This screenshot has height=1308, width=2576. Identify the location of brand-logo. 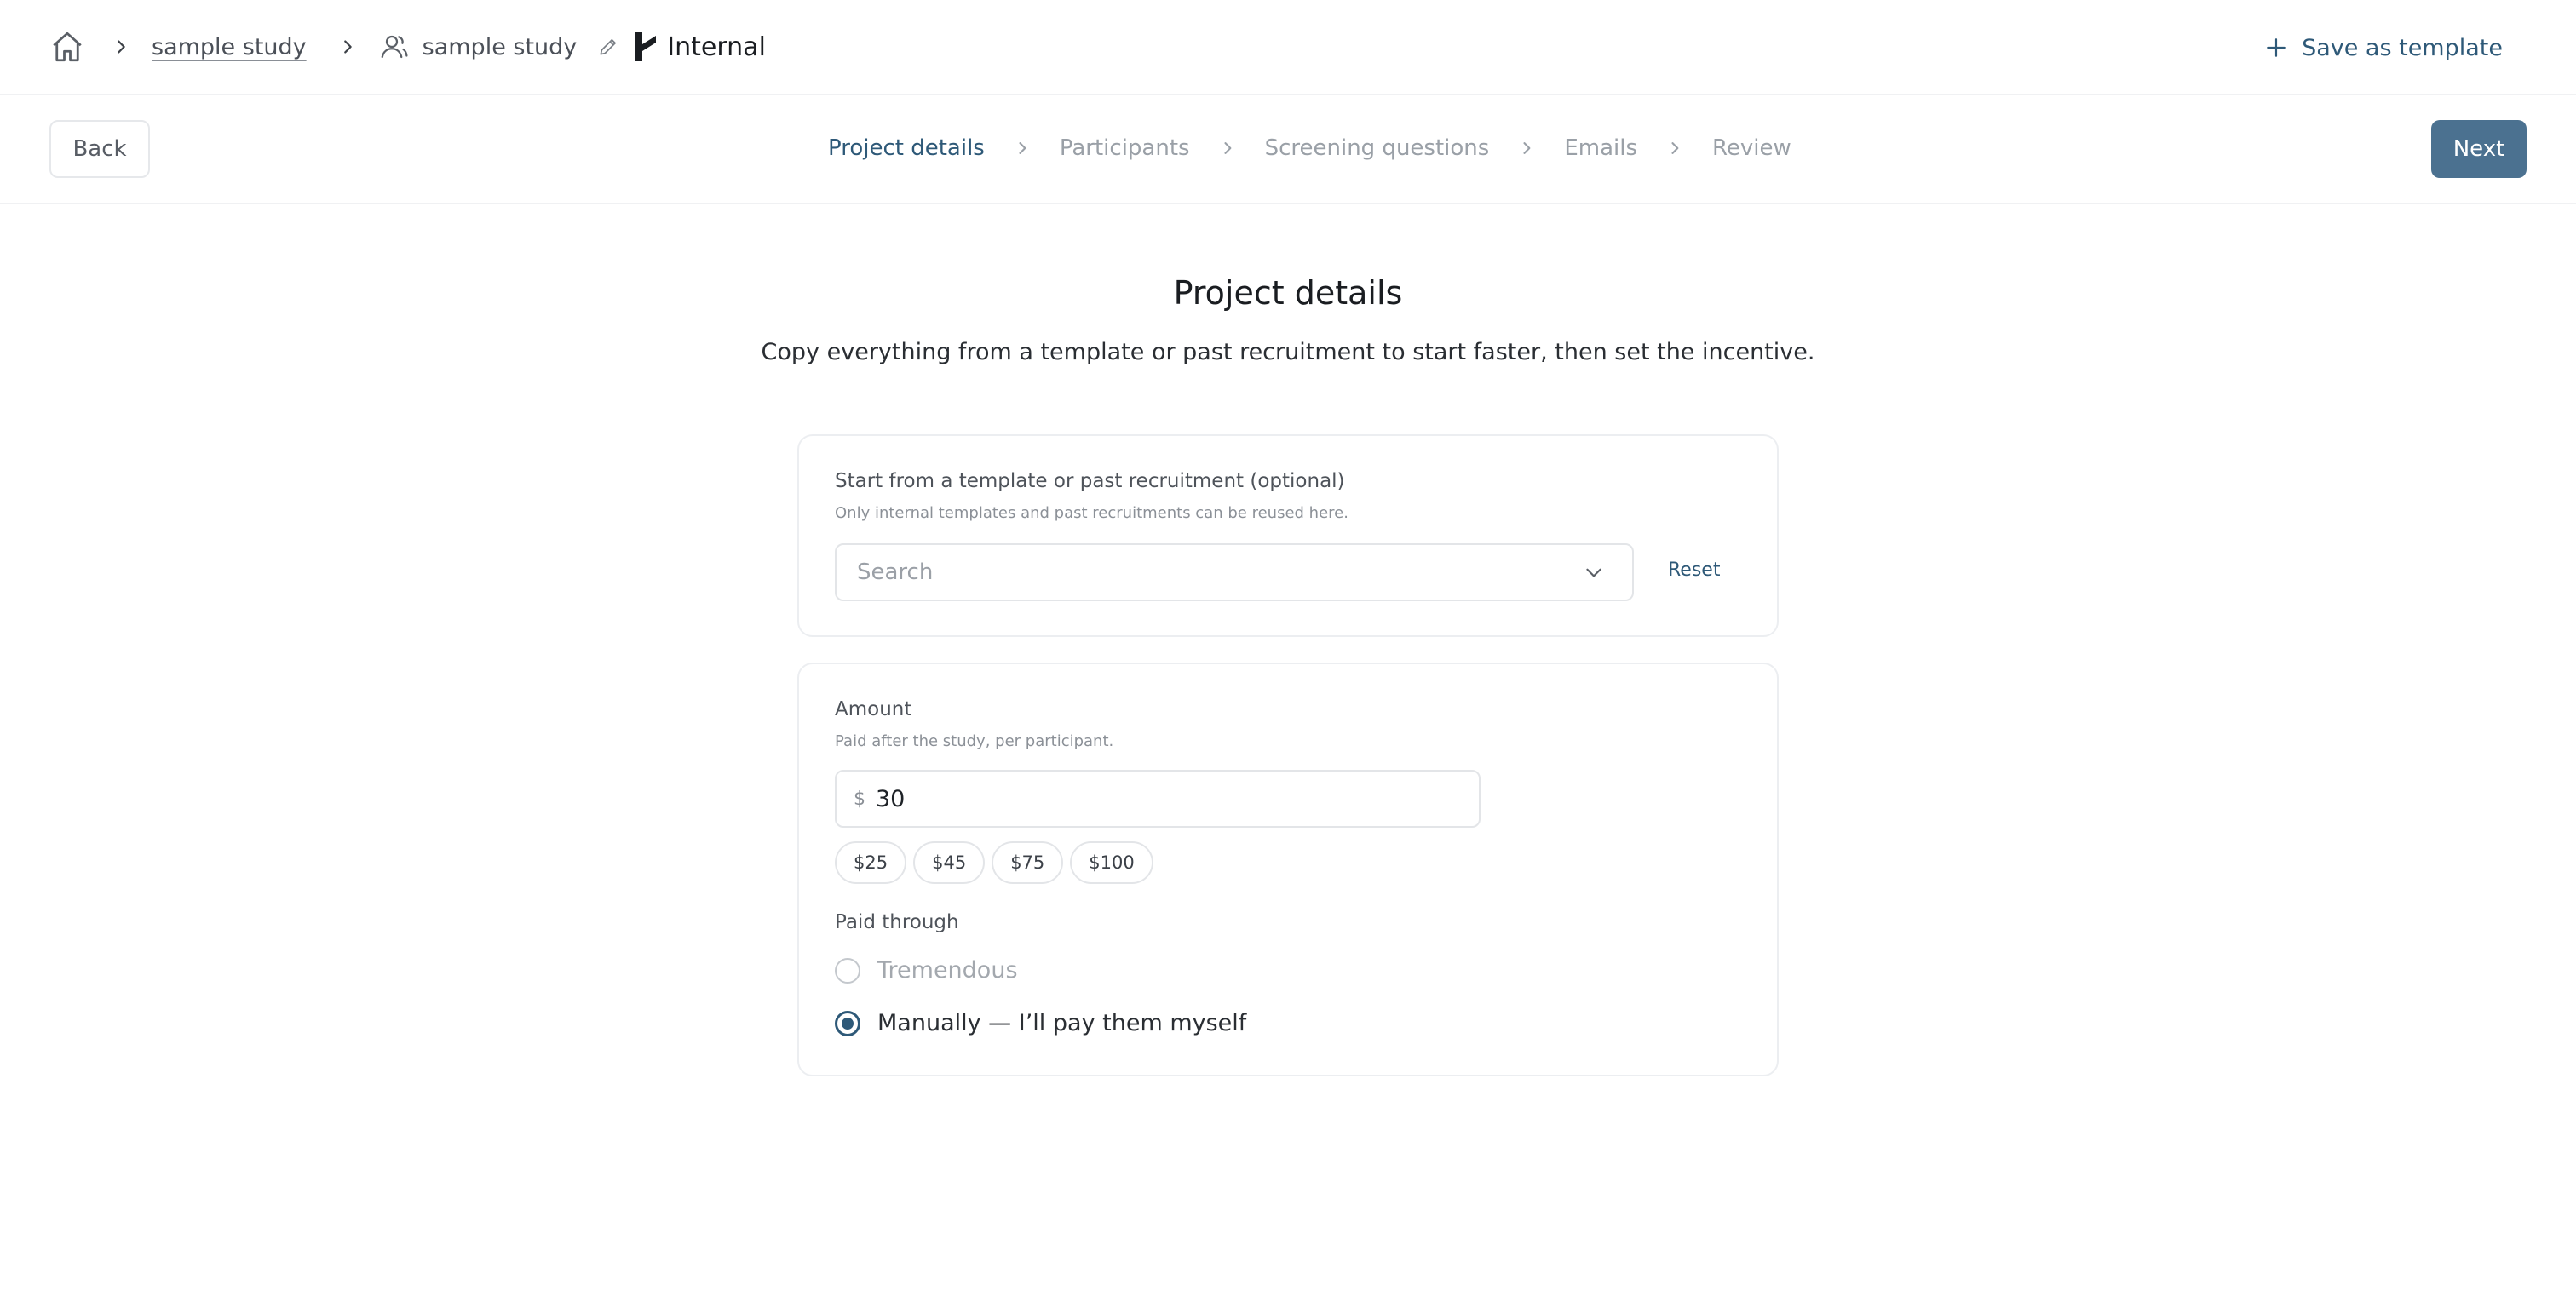
(646, 47).